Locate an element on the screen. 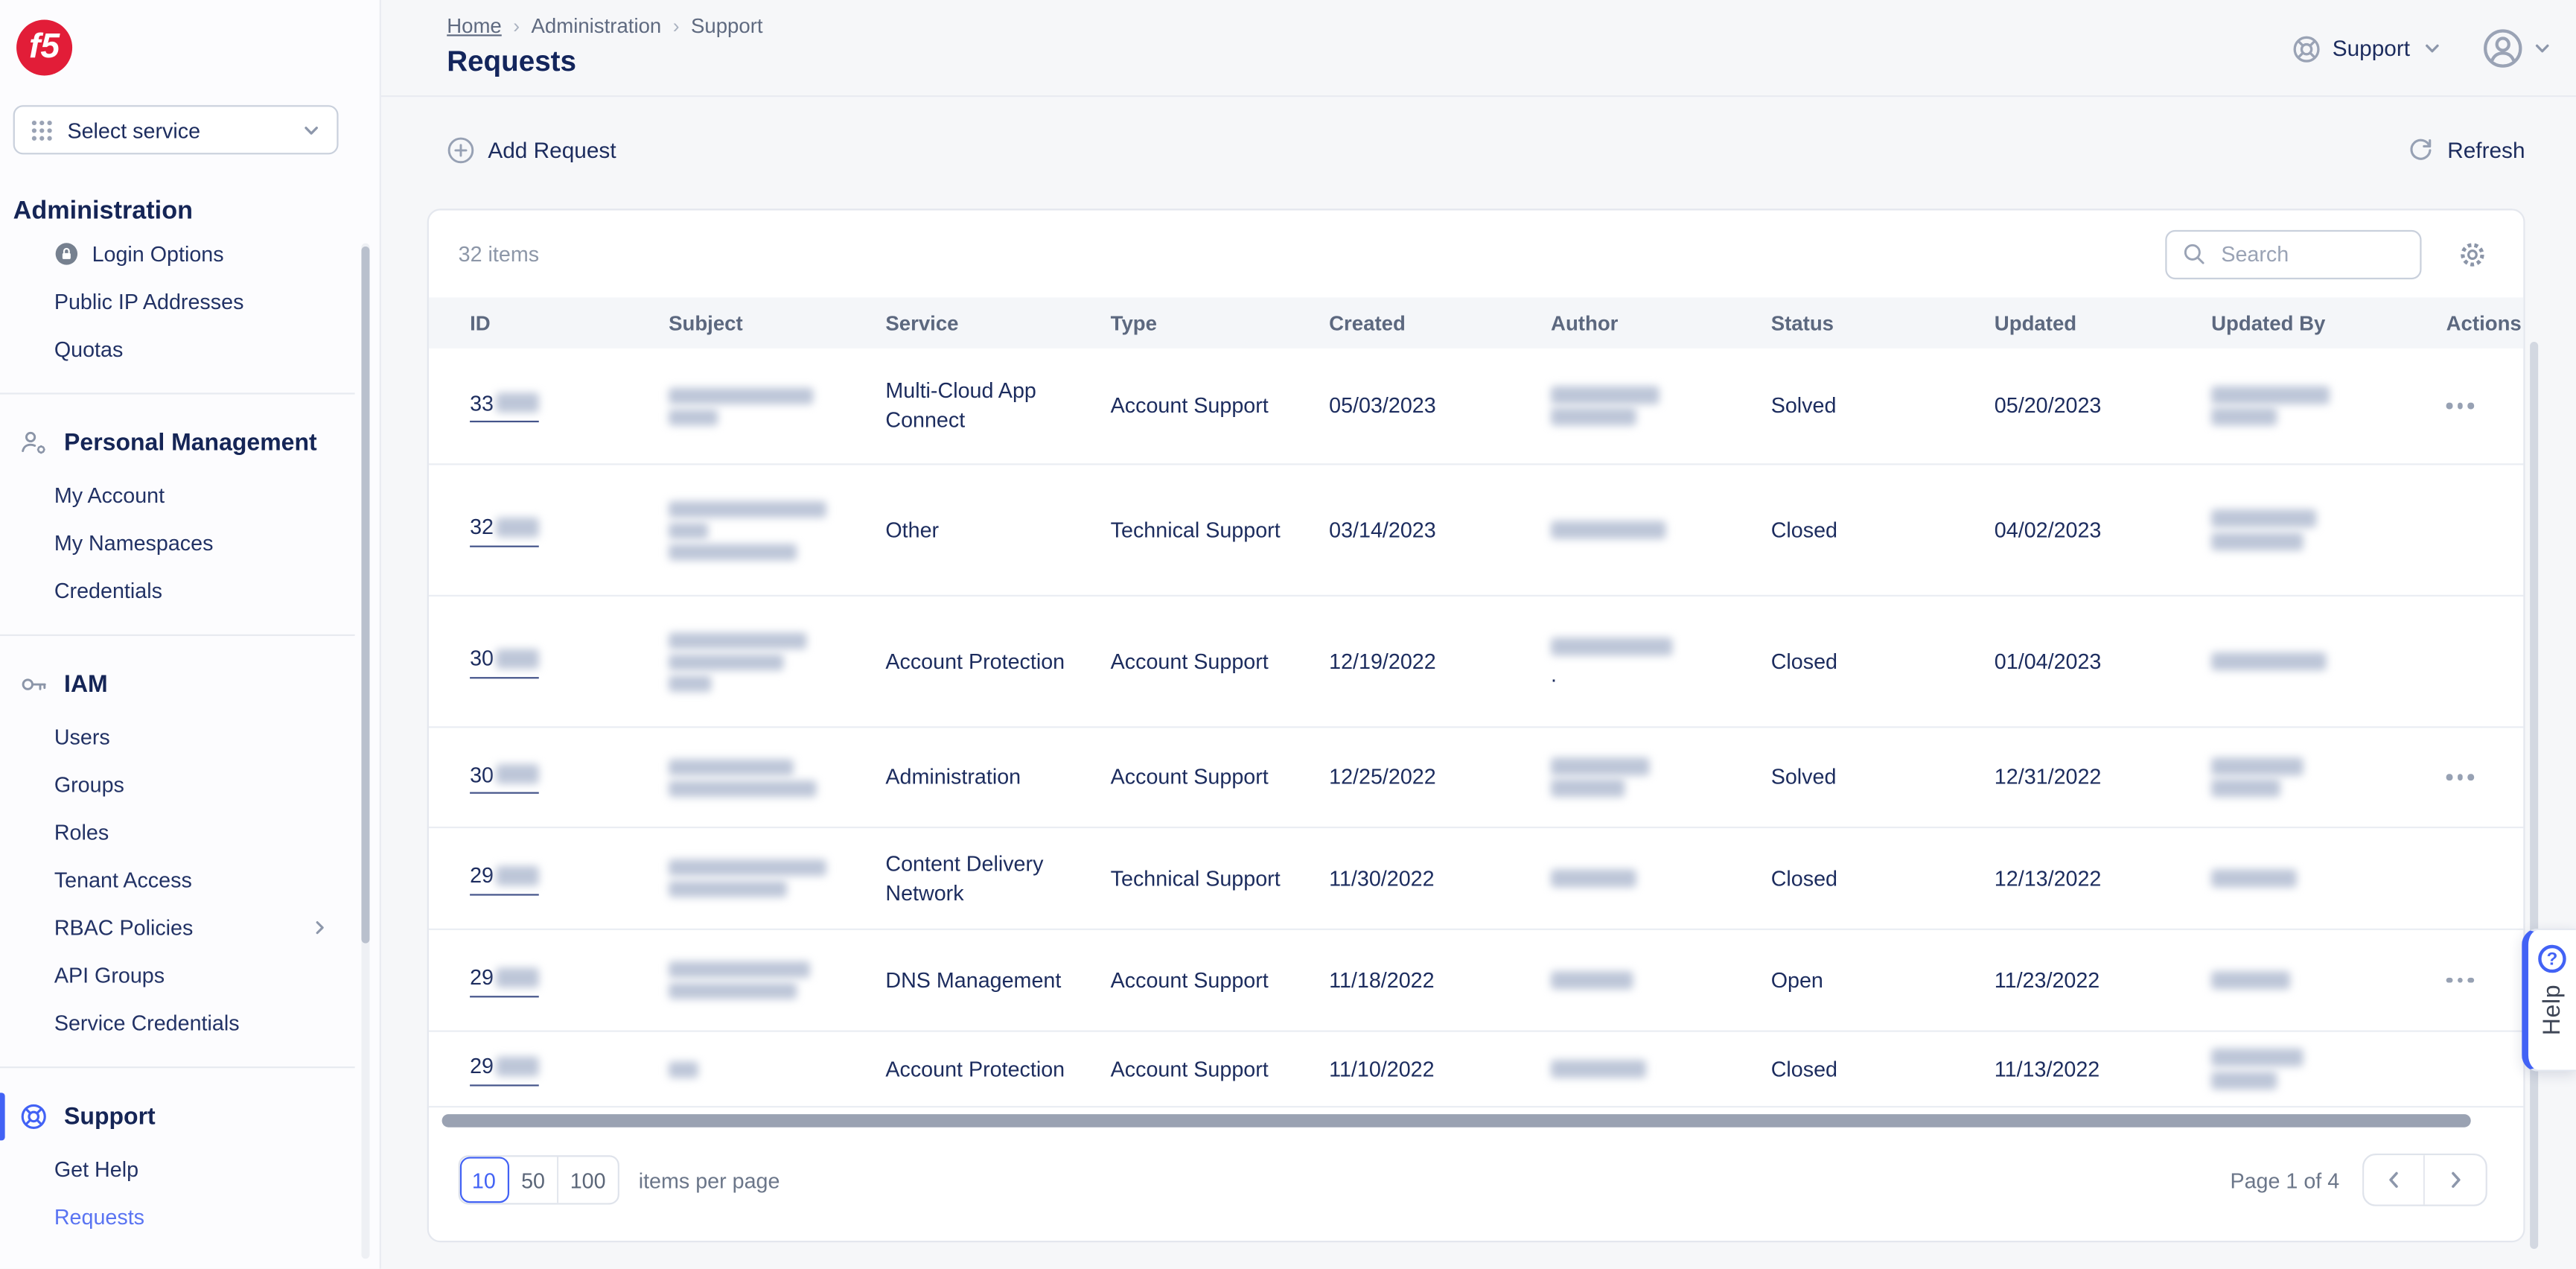  prev-page-button is located at coordinates (2394, 1180).